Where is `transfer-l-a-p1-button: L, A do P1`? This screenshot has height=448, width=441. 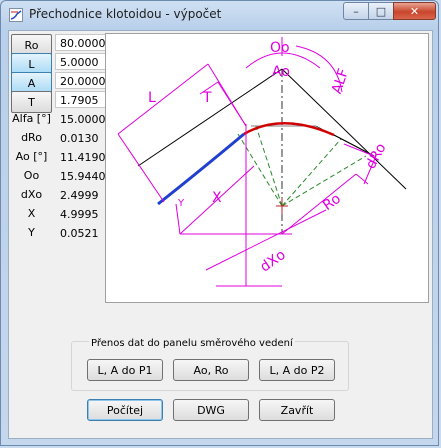 transfer-l-a-p1-button: L, A do P1 is located at coordinates (125, 370).